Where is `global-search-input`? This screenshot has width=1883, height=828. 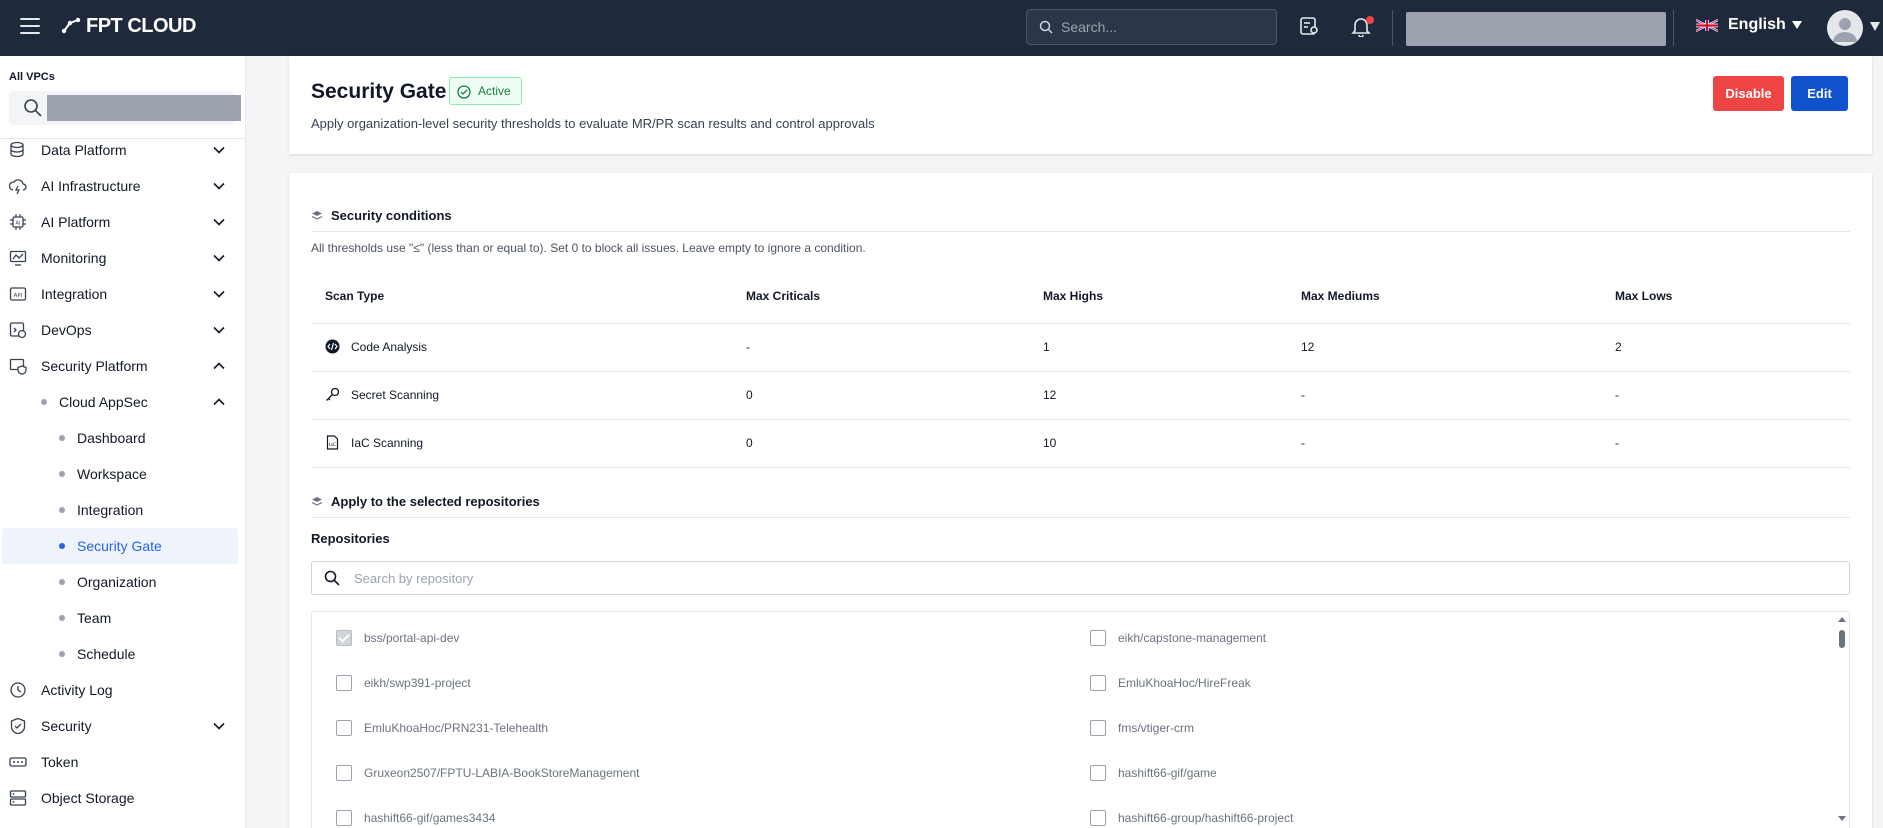
global-search-input is located at coordinates (1161, 27).